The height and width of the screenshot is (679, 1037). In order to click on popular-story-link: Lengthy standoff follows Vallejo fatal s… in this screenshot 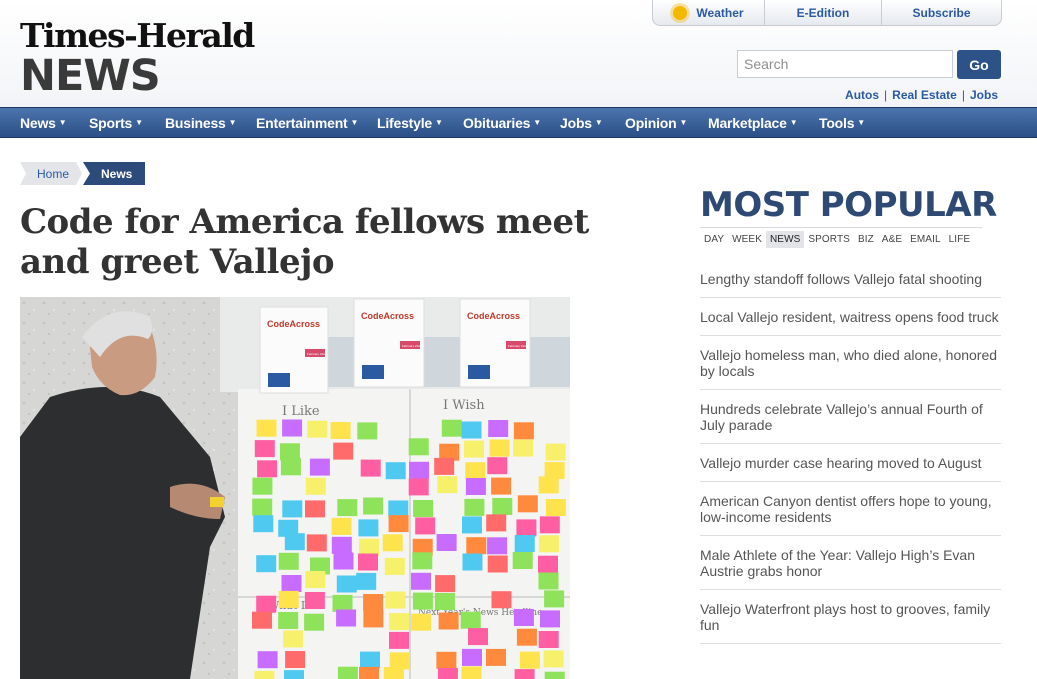, I will do `click(850, 278)`.